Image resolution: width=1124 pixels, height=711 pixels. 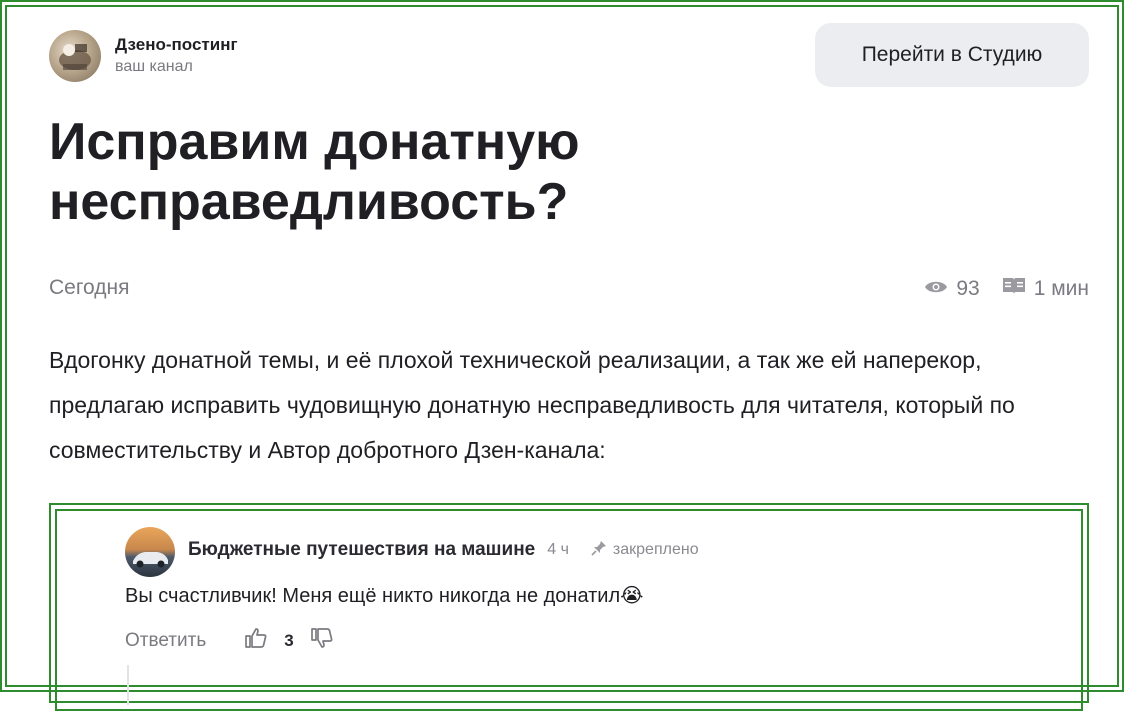 I want to click on book-icon, so click(x=1014, y=289).